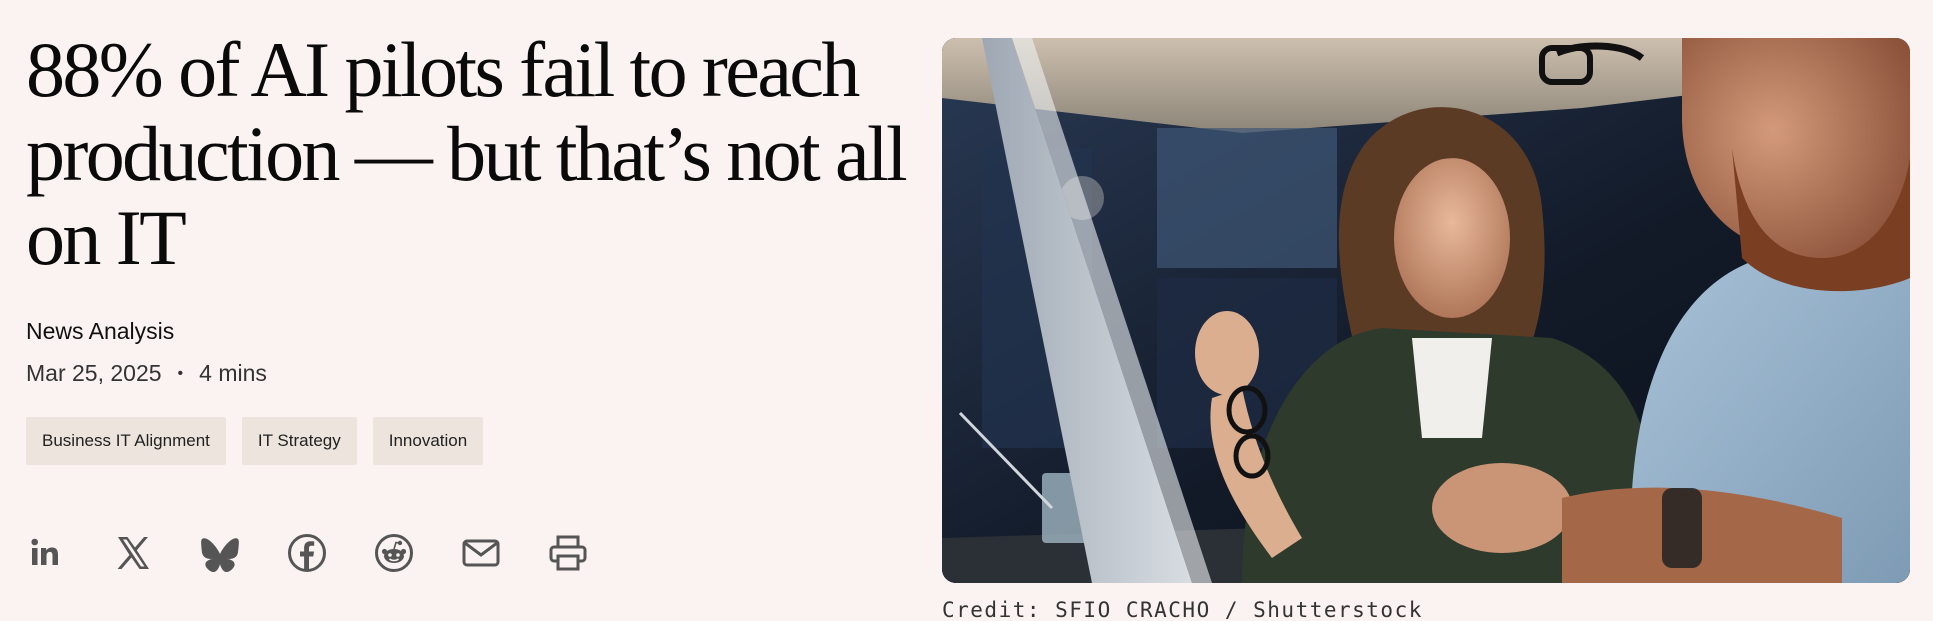 The image size is (1933, 621). I want to click on bluesky-icon, so click(220, 553).